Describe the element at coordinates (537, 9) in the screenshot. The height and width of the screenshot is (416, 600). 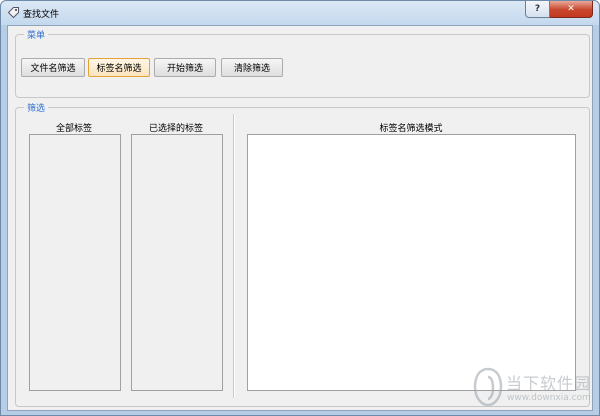
I see `help-button: ?` at that location.